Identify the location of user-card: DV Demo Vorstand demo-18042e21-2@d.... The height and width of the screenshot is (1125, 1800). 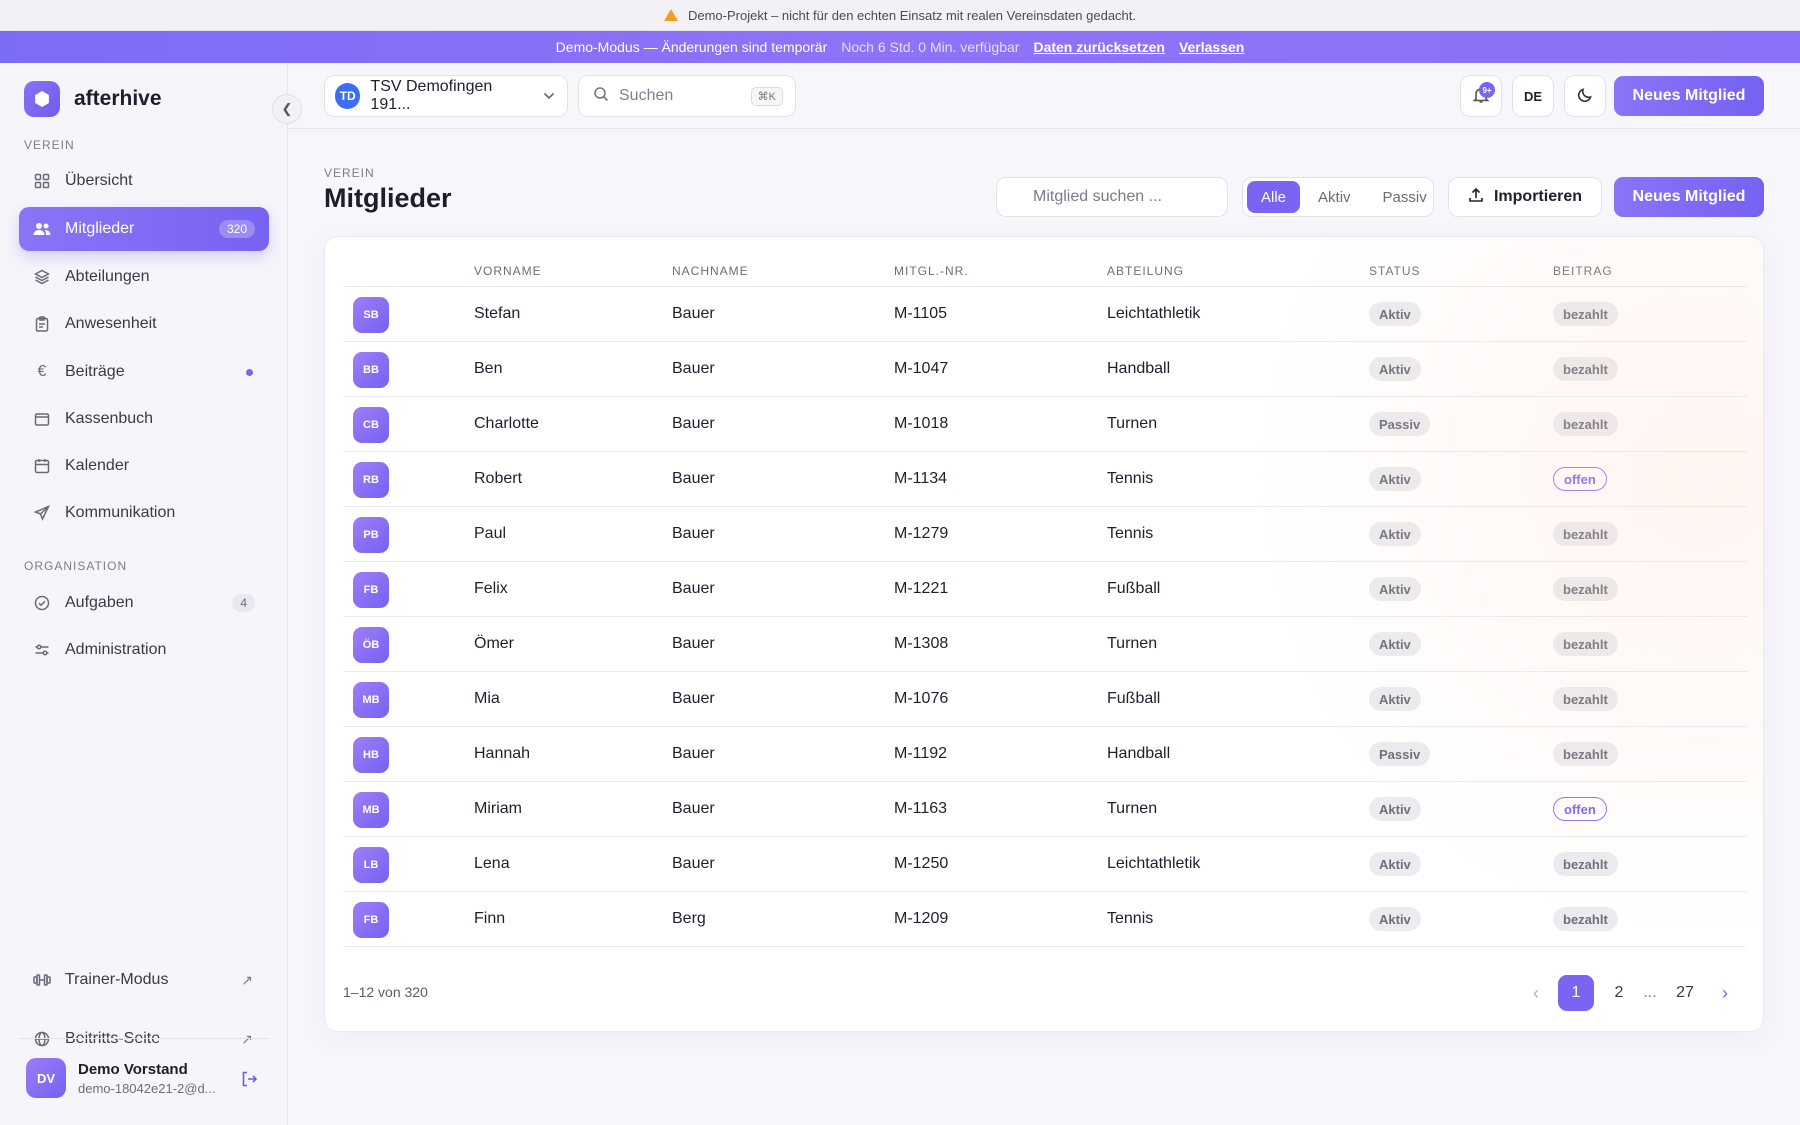
(121, 1078).